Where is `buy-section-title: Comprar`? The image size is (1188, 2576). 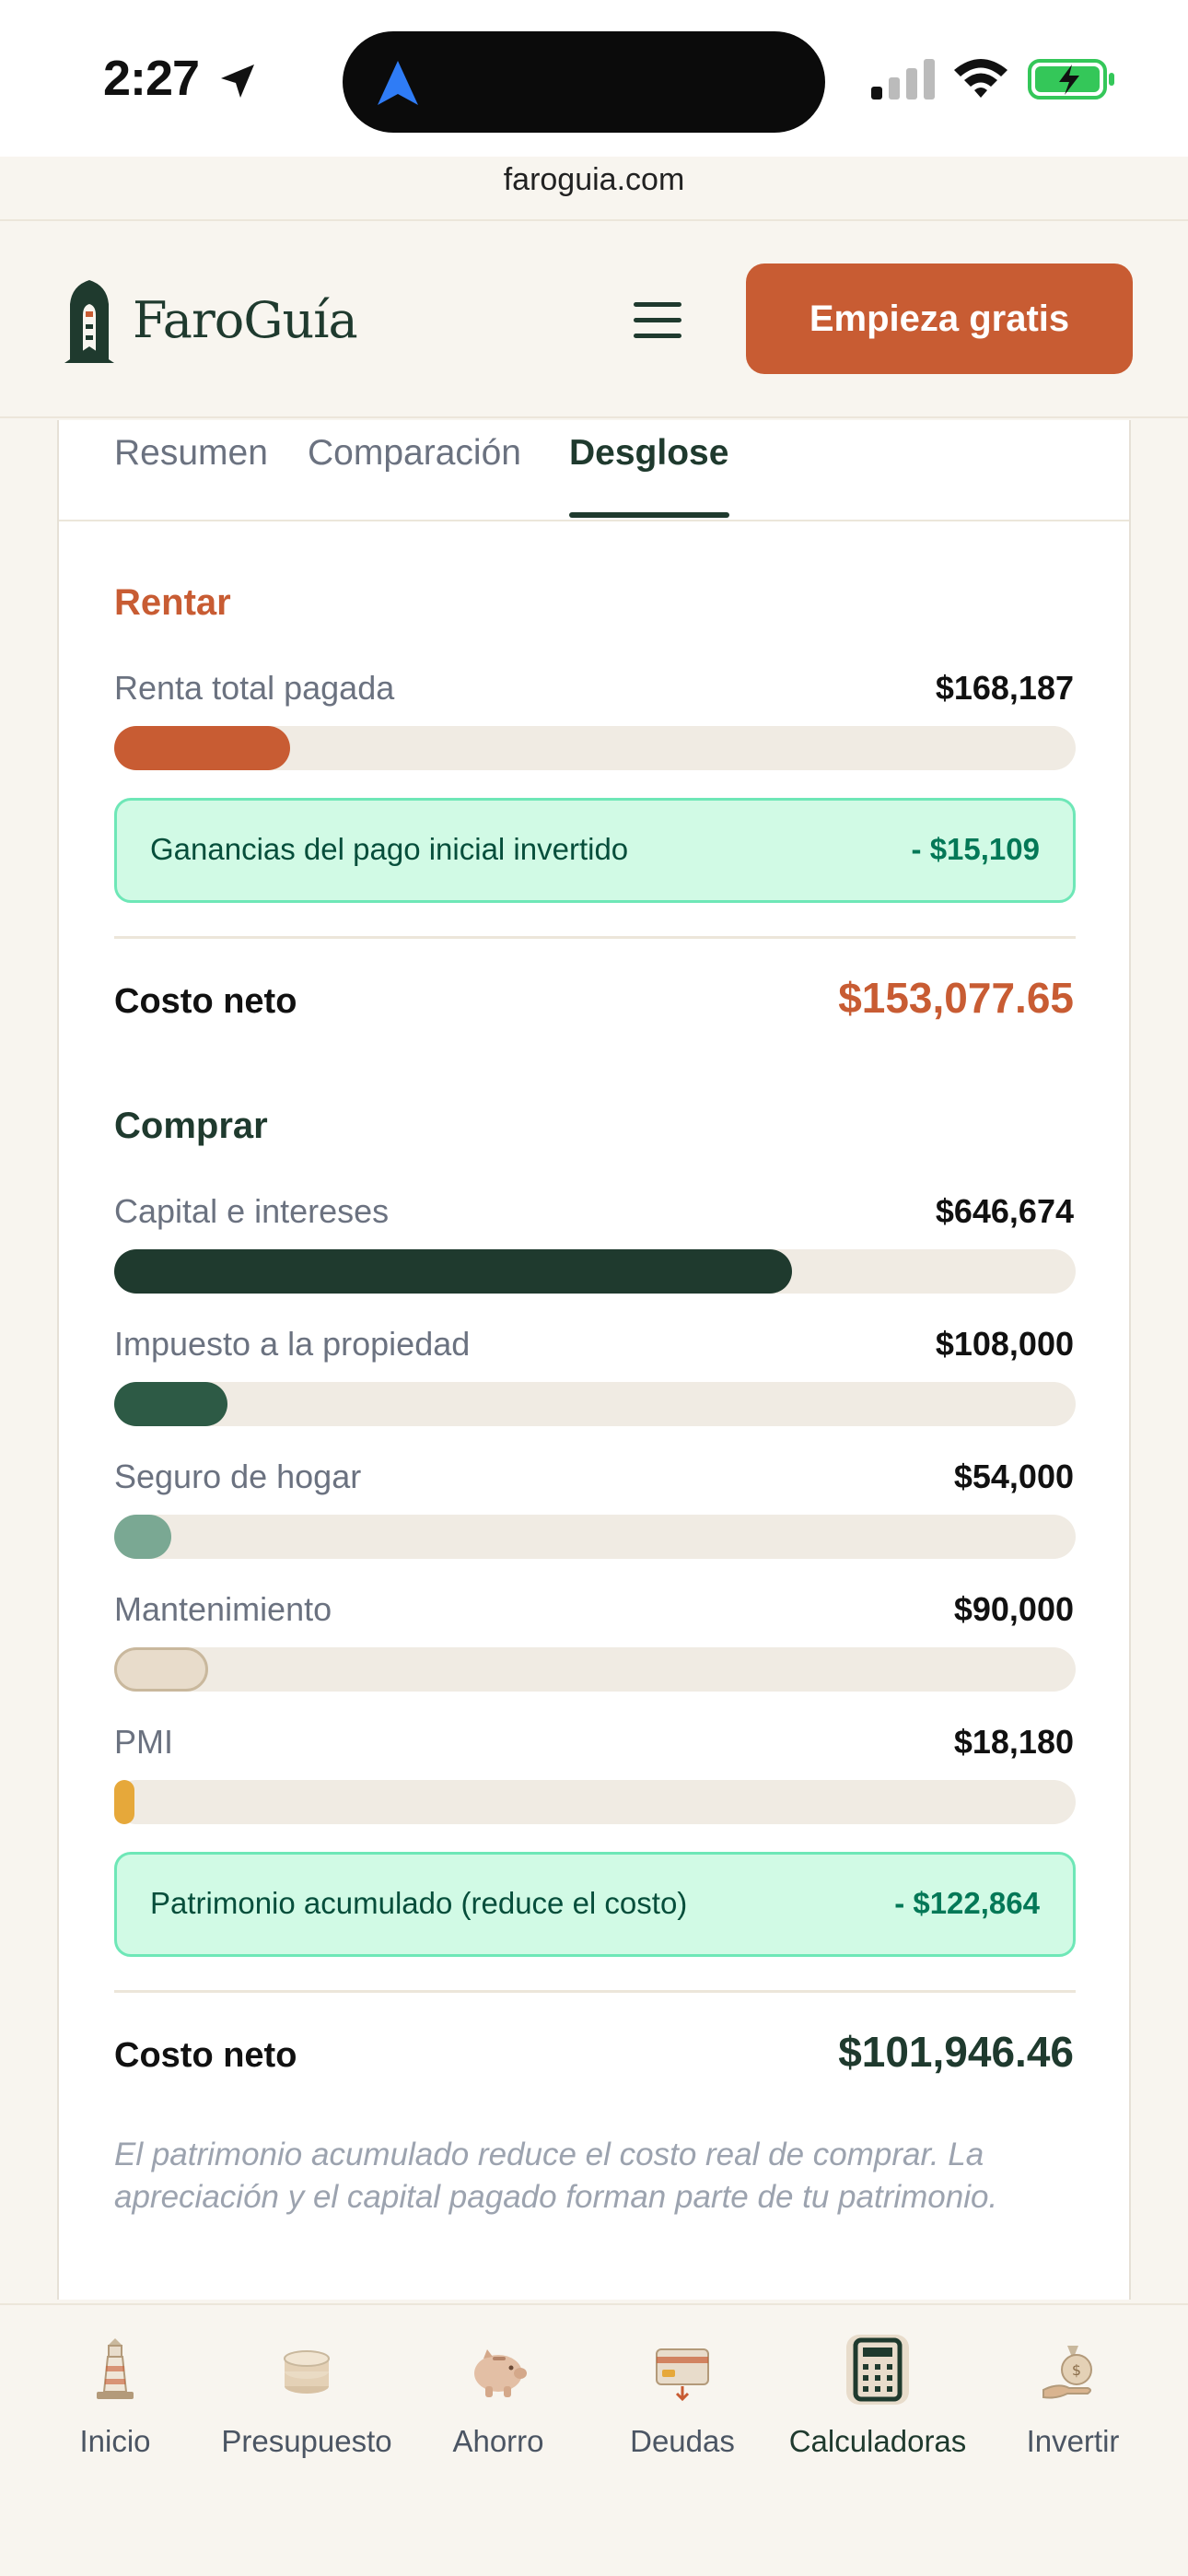
buy-section-title: Comprar is located at coordinates (191, 1126).